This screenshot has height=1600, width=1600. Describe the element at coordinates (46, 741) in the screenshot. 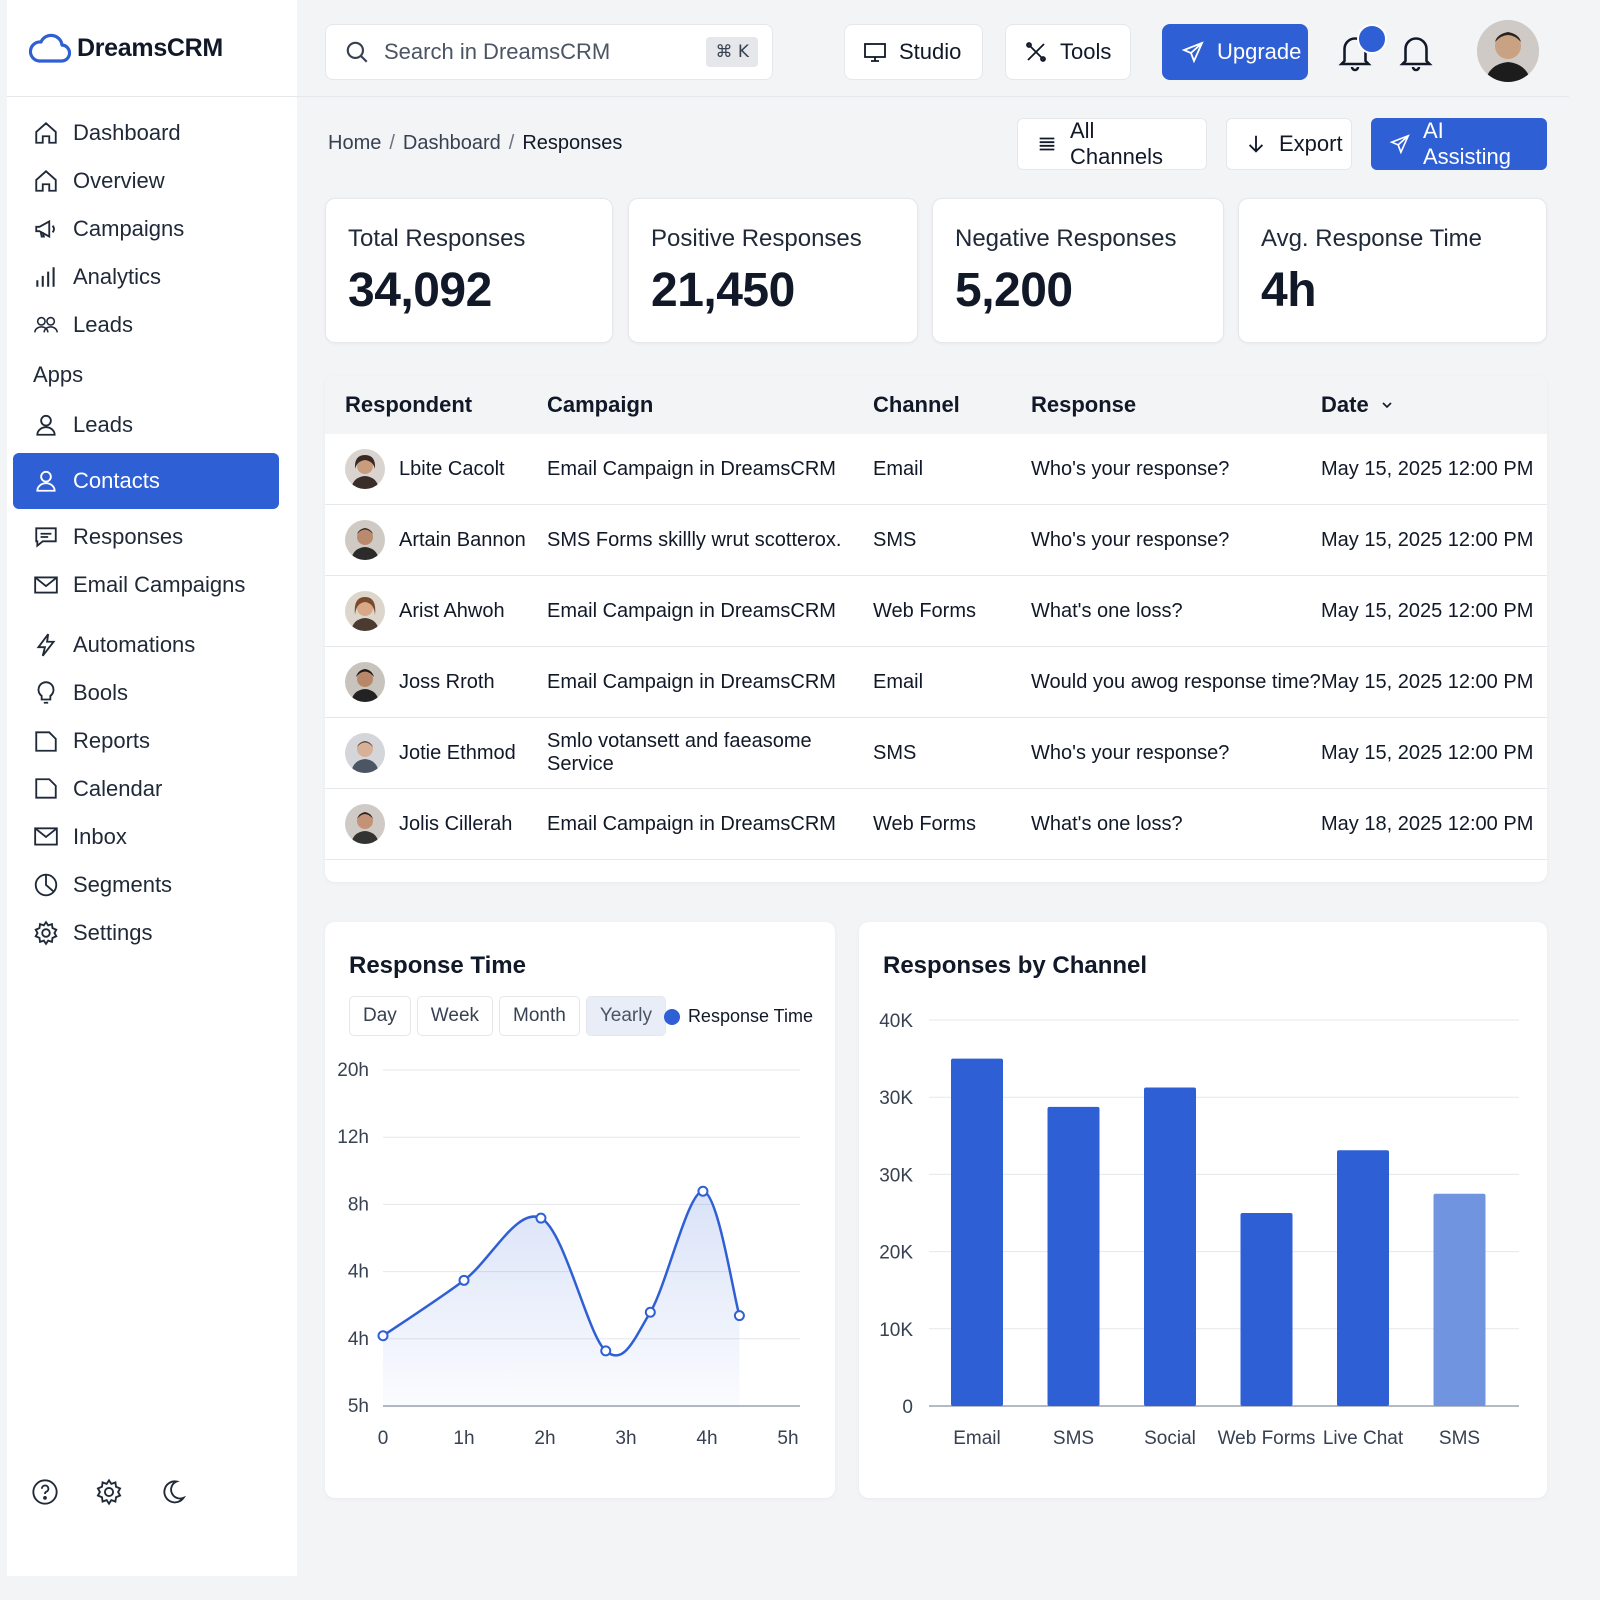

I see `file-icon` at that location.